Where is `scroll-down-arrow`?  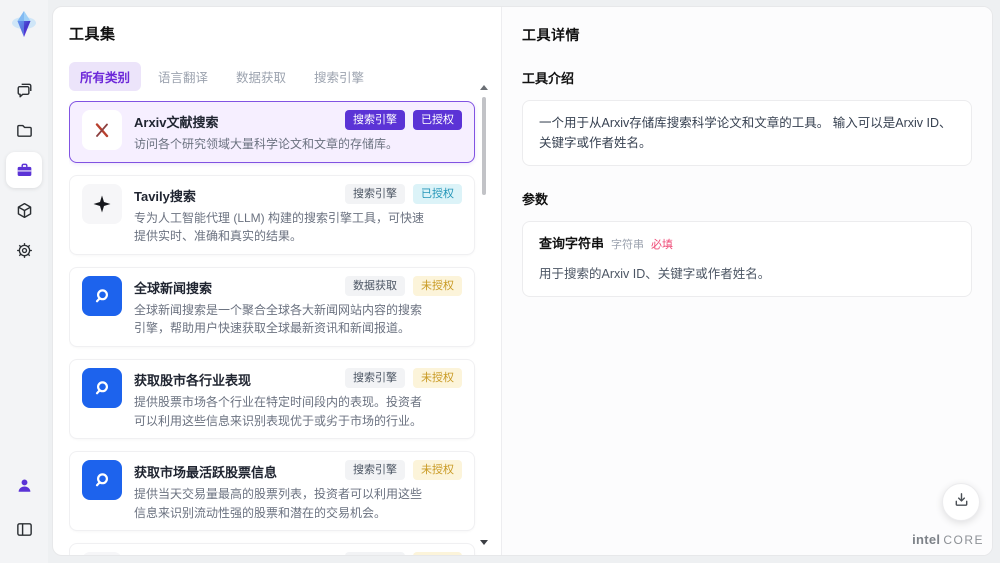 scroll-down-arrow is located at coordinates (484, 542).